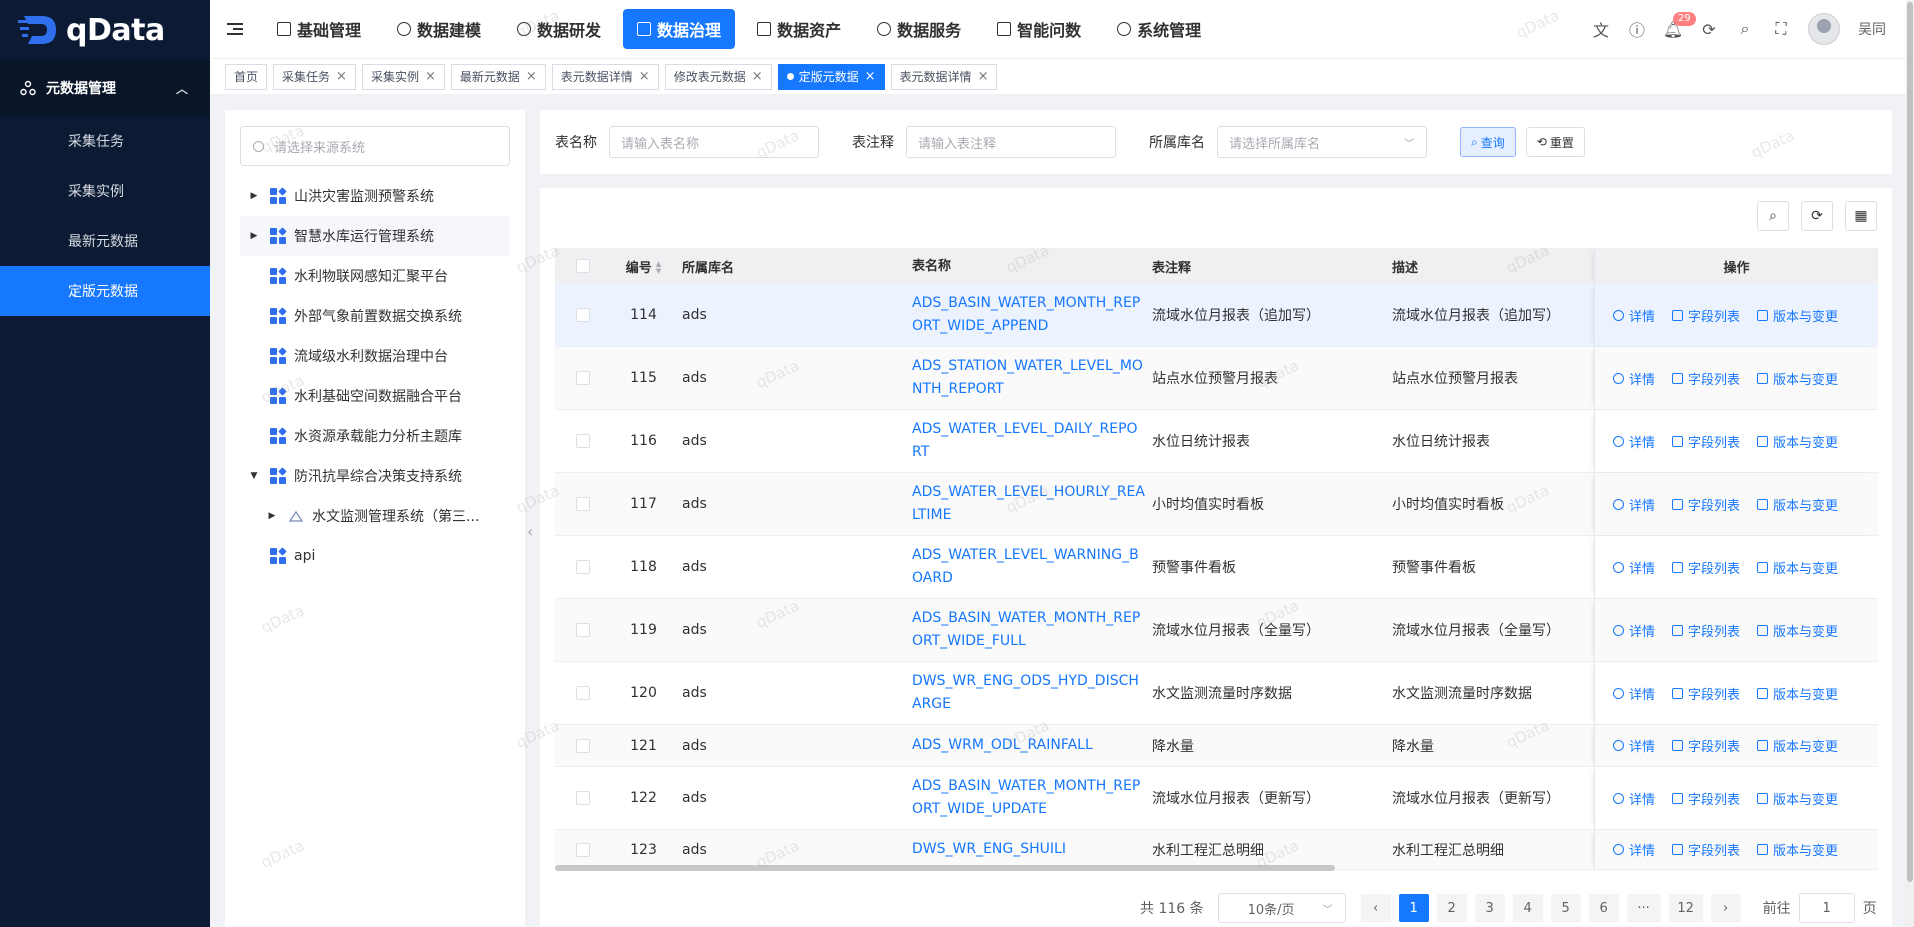 The image size is (1914, 927). Describe the element at coordinates (1451, 908) in the screenshot. I see `page-button: 2` at that location.